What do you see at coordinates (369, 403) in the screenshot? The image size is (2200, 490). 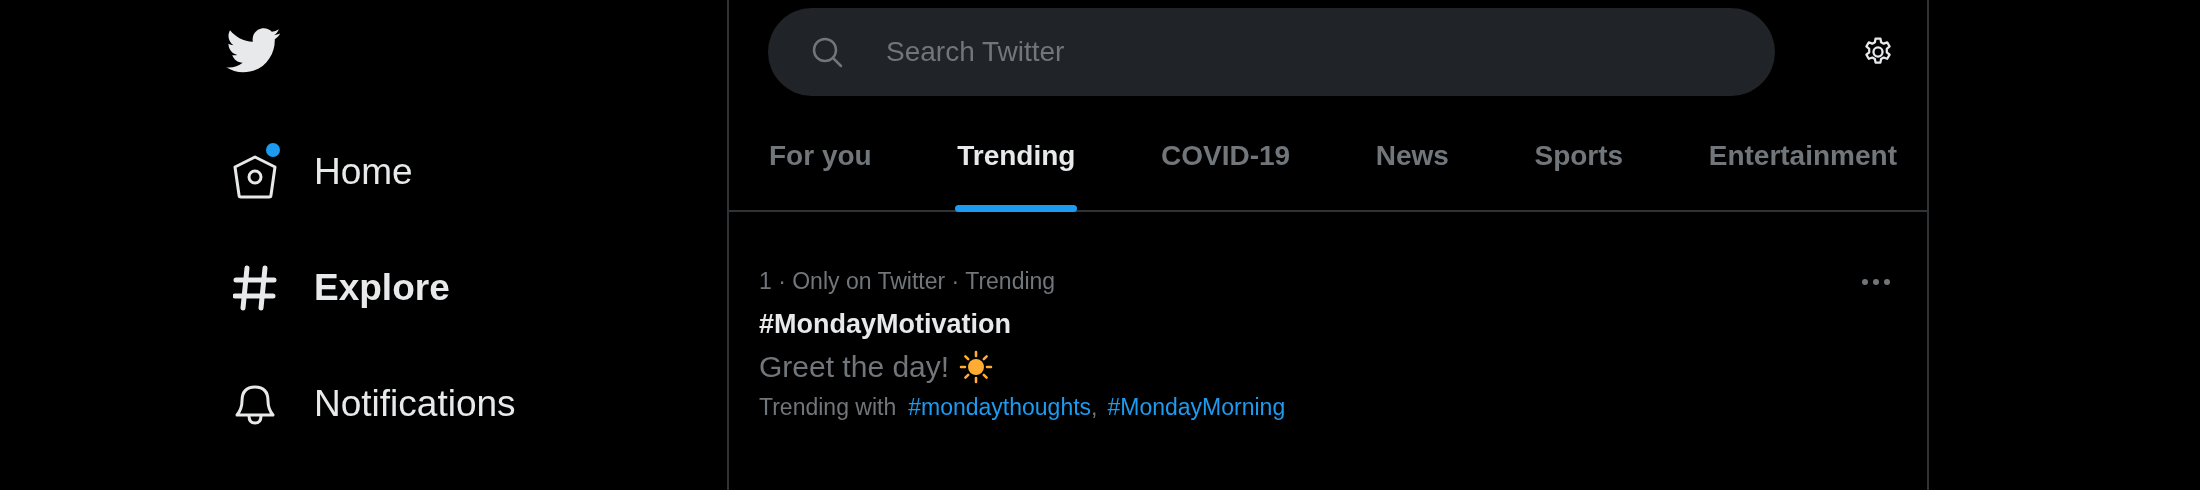 I see `nav-item: Notifications` at bounding box center [369, 403].